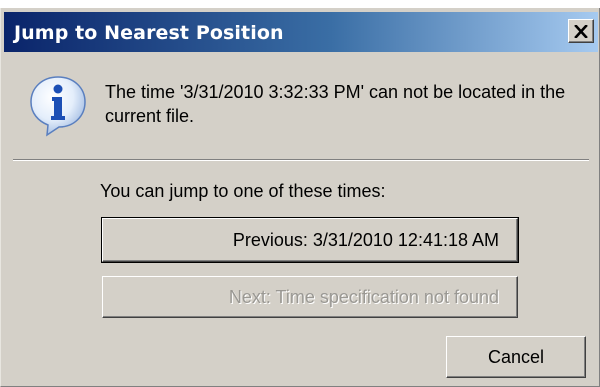 The width and height of the screenshot is (600, 387). What do you see at coordinates (301, 160) in the screenshot?
I see `separator` at bounding box center [301, 160].